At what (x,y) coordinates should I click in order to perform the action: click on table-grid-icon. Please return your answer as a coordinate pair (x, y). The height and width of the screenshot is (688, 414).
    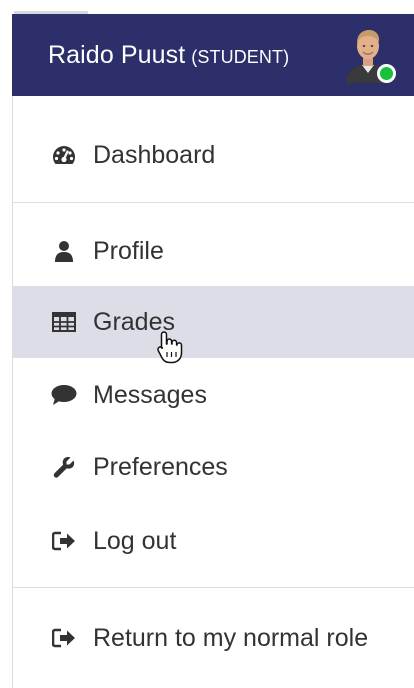
    Looking at the image, I should click on (64, 322).